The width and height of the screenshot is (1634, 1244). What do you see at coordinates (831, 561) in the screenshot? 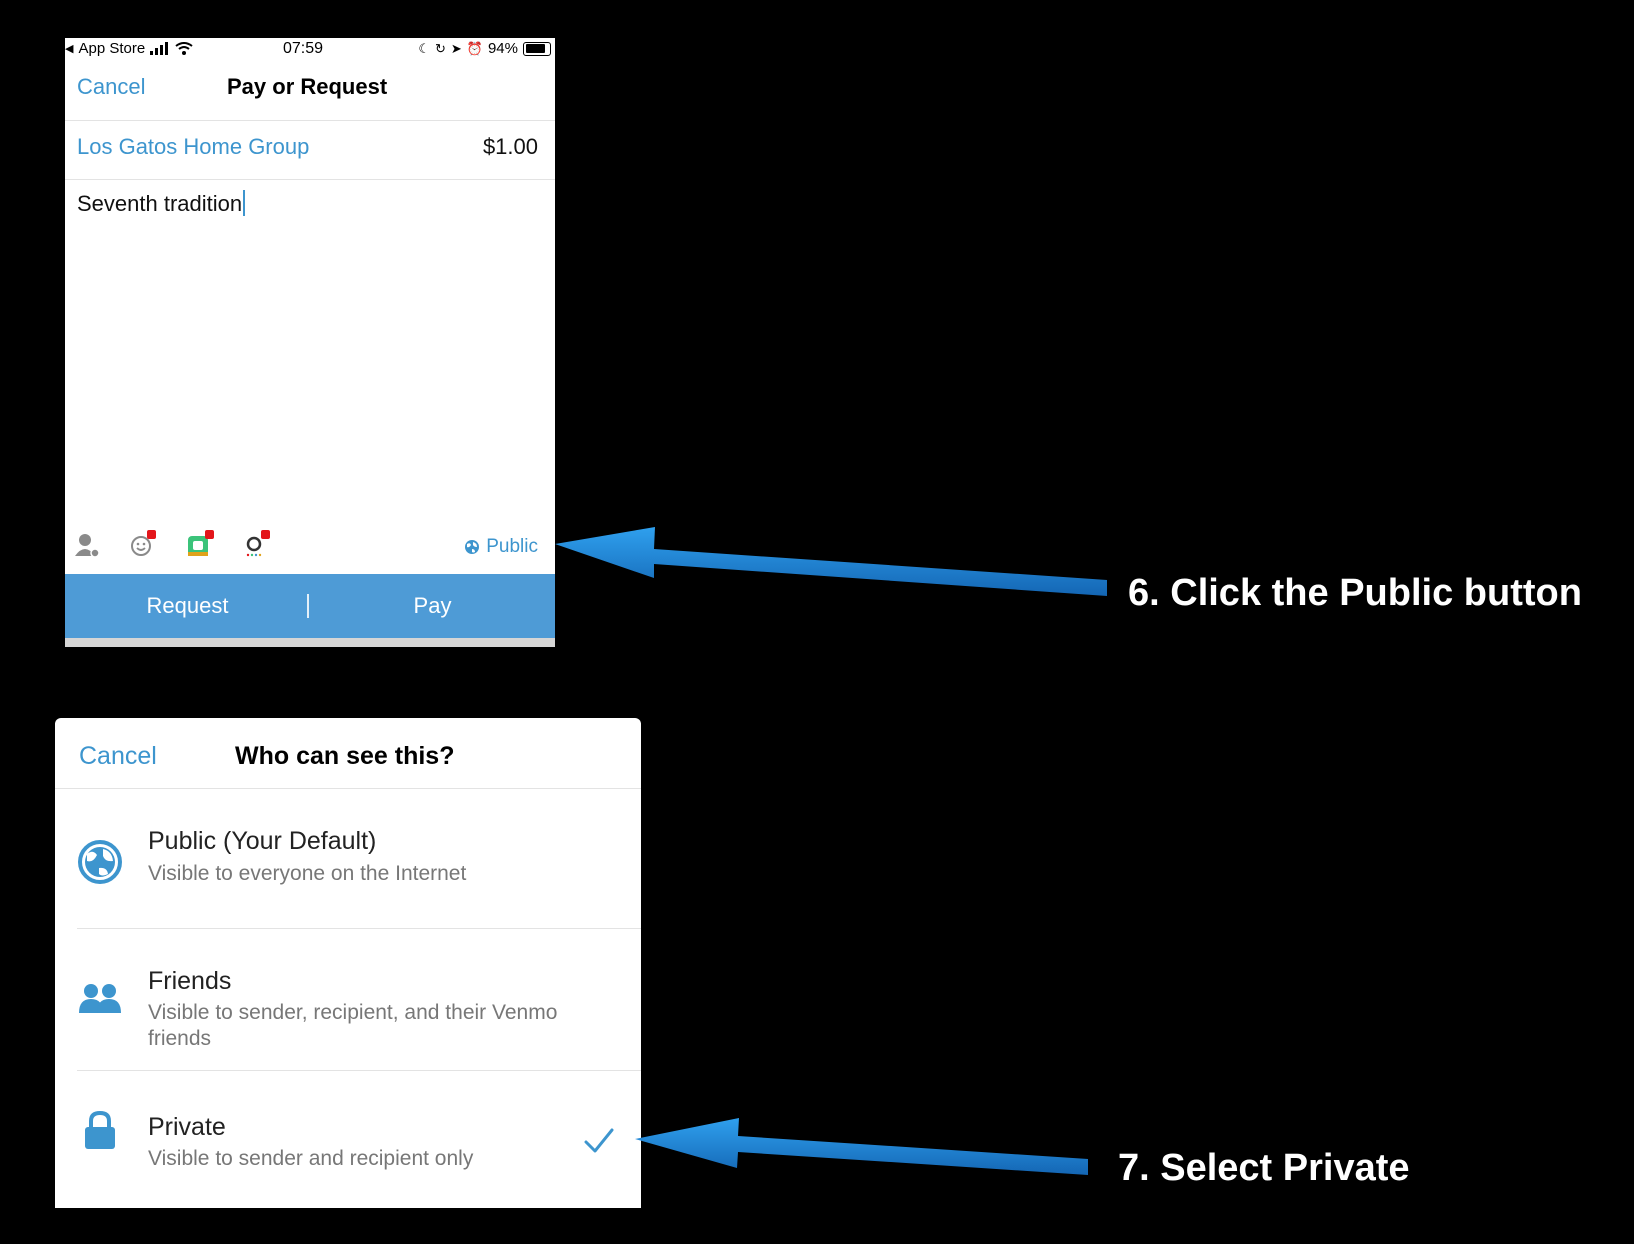
I see `arrow-to-public-button` at bounding box center [831, 561].